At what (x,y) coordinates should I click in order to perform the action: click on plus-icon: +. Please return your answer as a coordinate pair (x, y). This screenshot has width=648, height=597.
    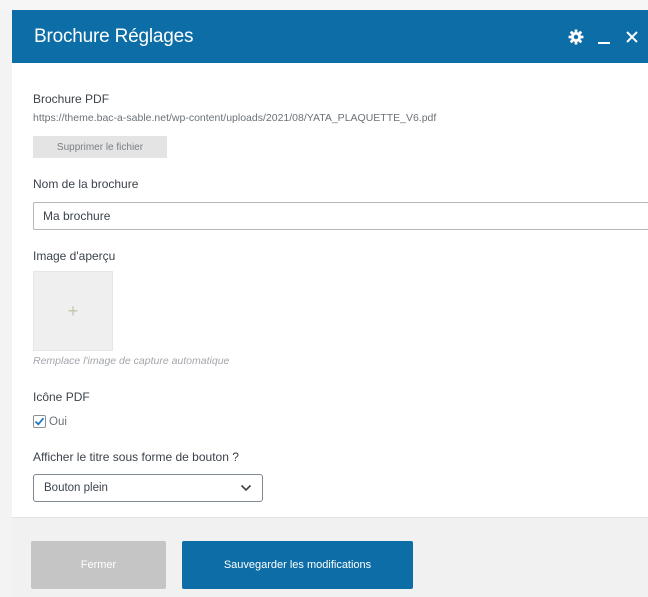
    Looking at the image, I should click on (73, 311).